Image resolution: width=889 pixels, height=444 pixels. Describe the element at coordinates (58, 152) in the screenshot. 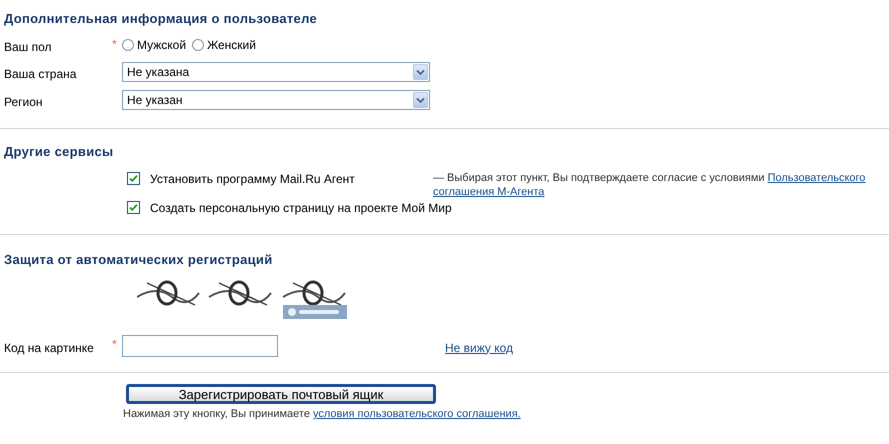

I see `section-heading: Другие сервисы` at that location.